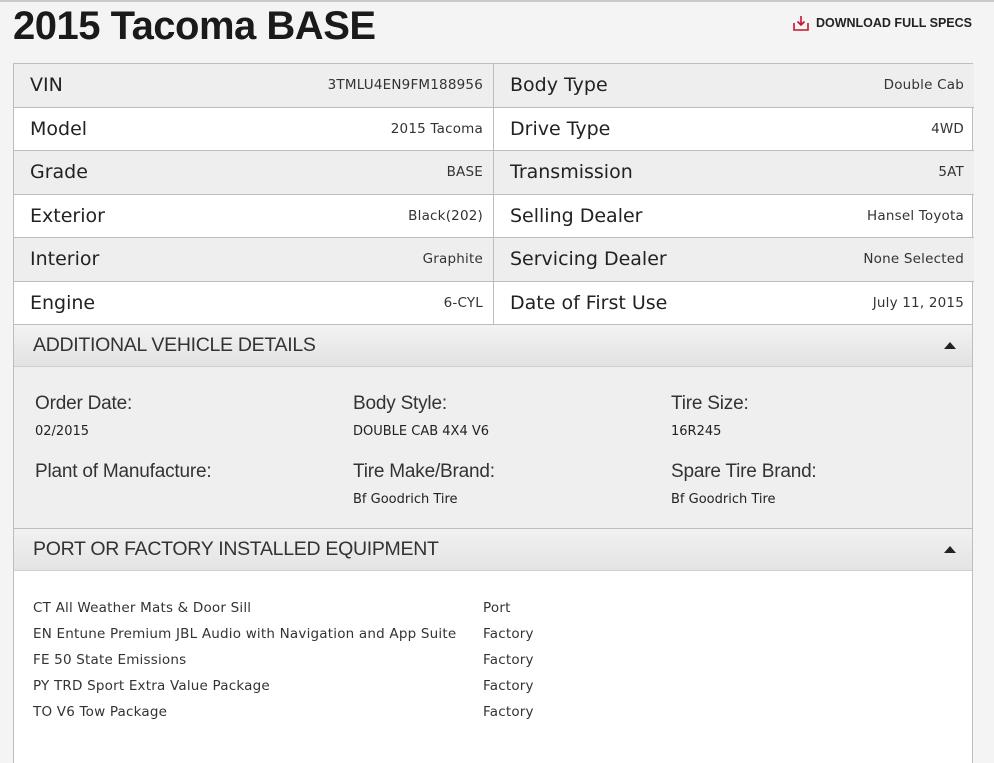  Describe the element at coordinates (253, 304) in the screenshot. I see `spec-row-engine: Engine 6-CYL` at that location.